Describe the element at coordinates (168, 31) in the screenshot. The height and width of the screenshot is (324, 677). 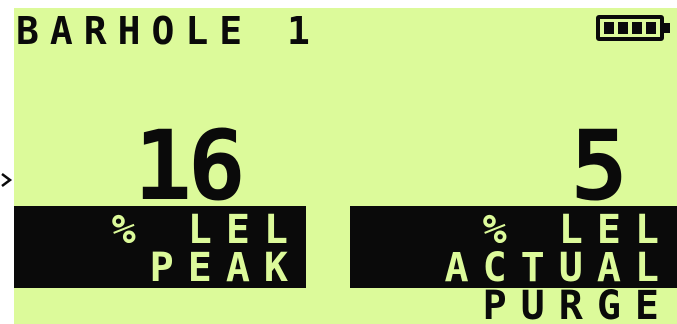
I see `screen-title: BARHOLE 1` at that location.